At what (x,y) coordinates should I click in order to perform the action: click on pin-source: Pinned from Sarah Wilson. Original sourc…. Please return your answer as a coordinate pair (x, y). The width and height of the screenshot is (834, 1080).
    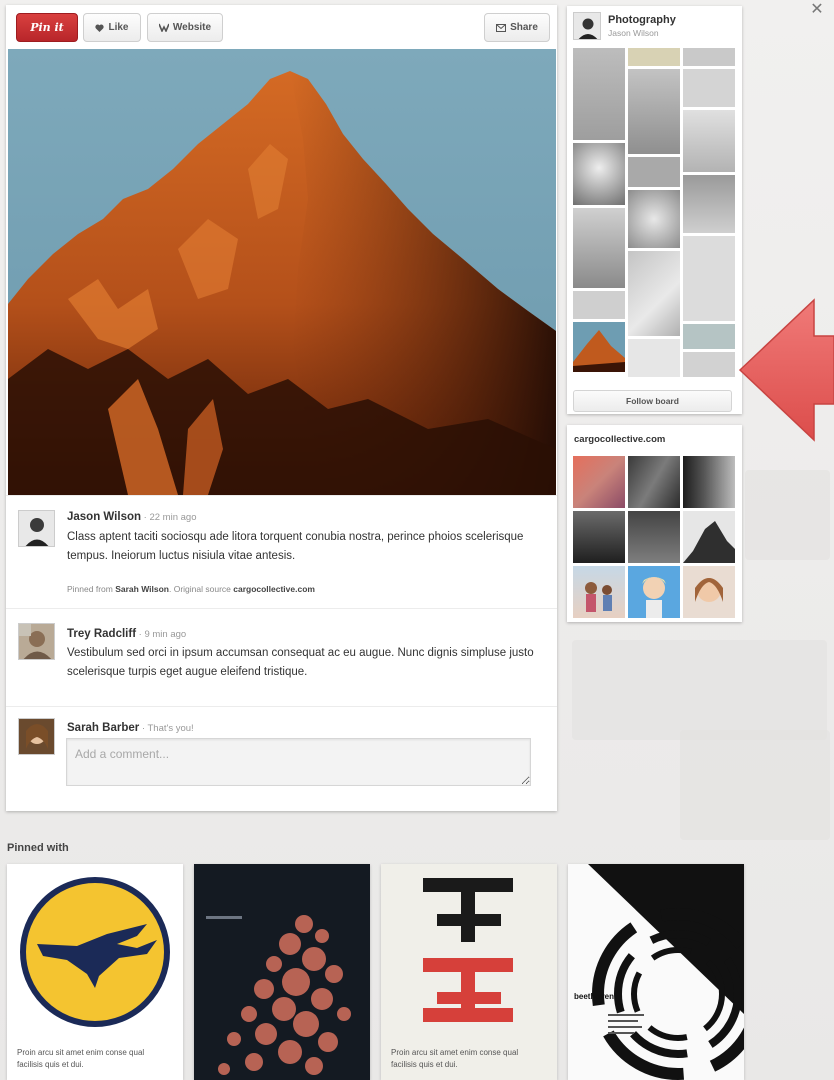
    Looking at the image, I should click on (191, 589).